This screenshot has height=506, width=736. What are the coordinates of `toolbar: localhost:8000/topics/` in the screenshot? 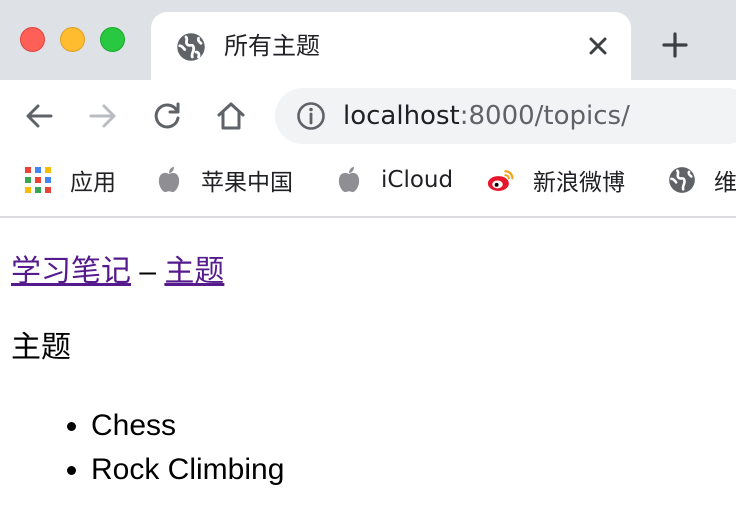 It's located at (368, 116).